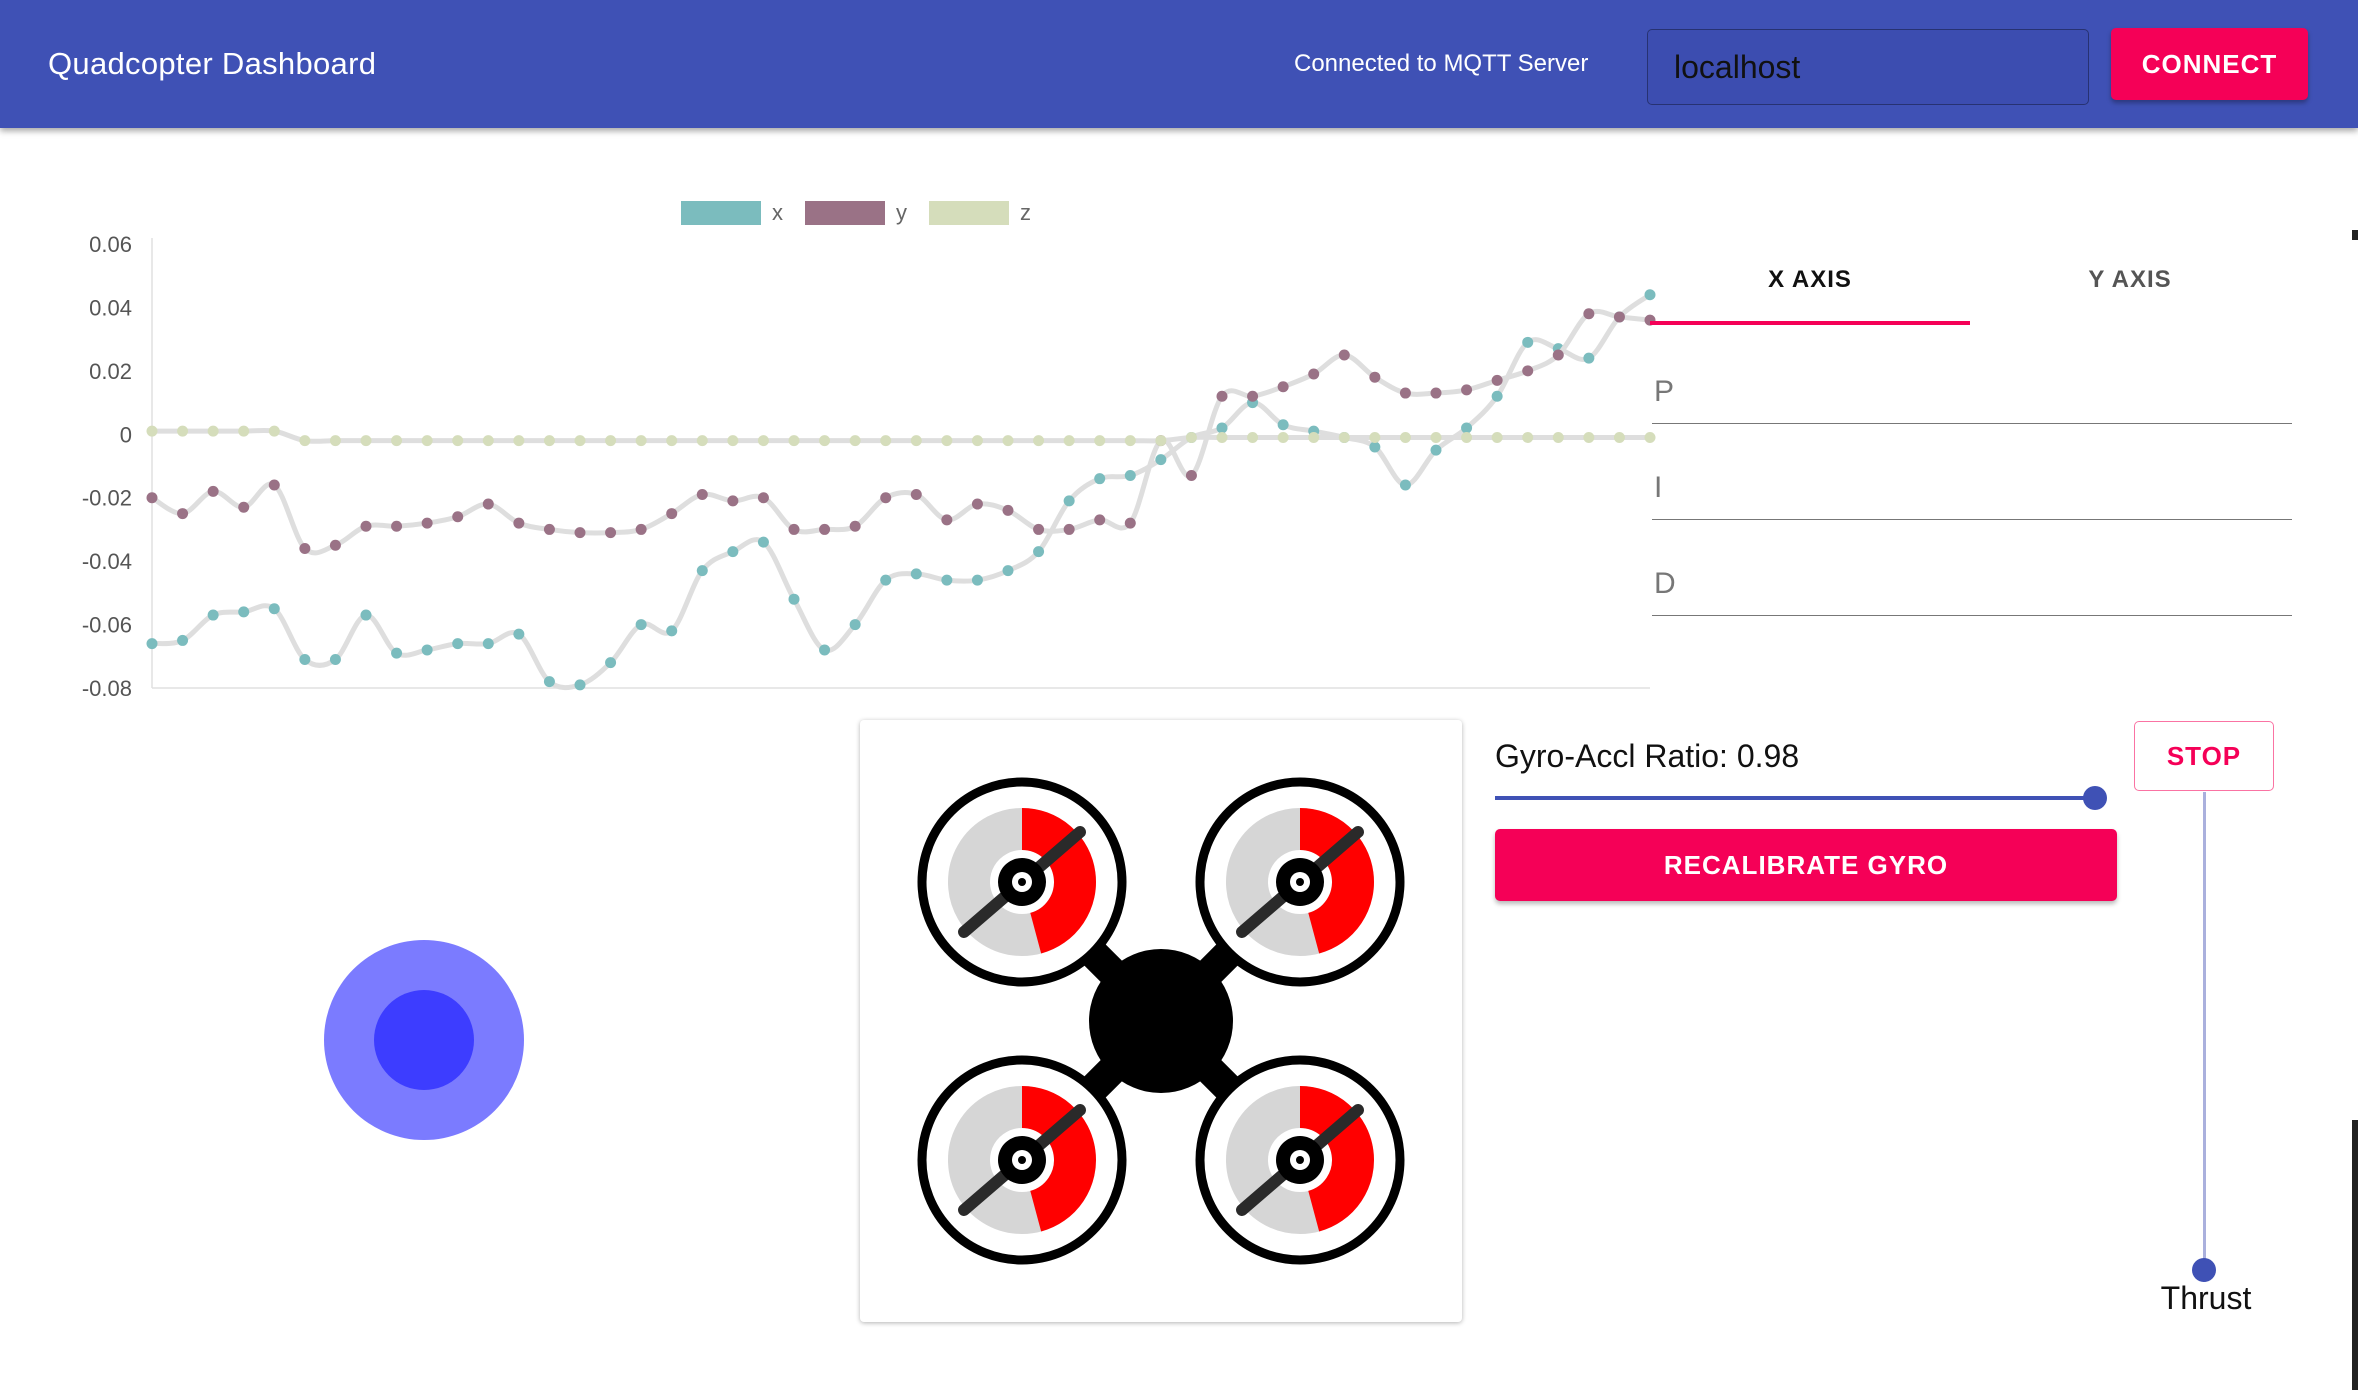  What do you see at coordinates (2204, 1270) in the screenshot?
I see `thrust-slider-thumb` at bounding box center [2204, 1270].